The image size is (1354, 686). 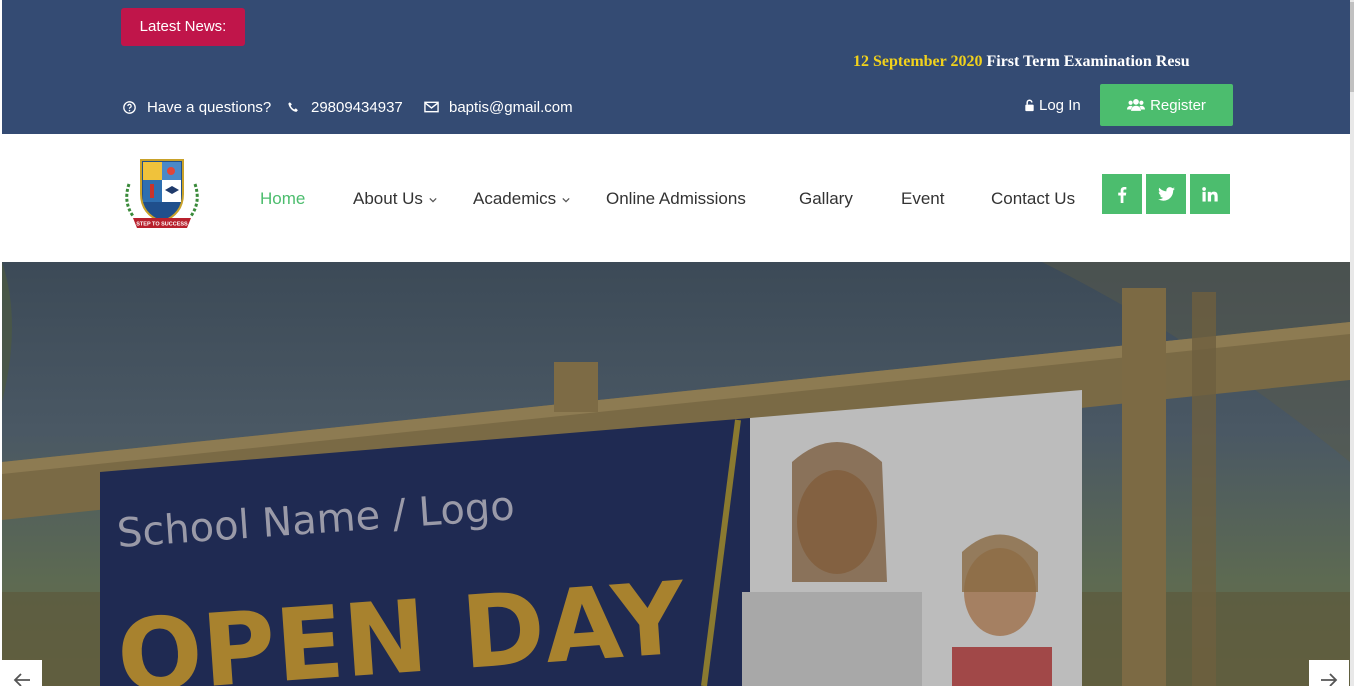 I want to click on twitter-icon, so click(x=1166, y=194).